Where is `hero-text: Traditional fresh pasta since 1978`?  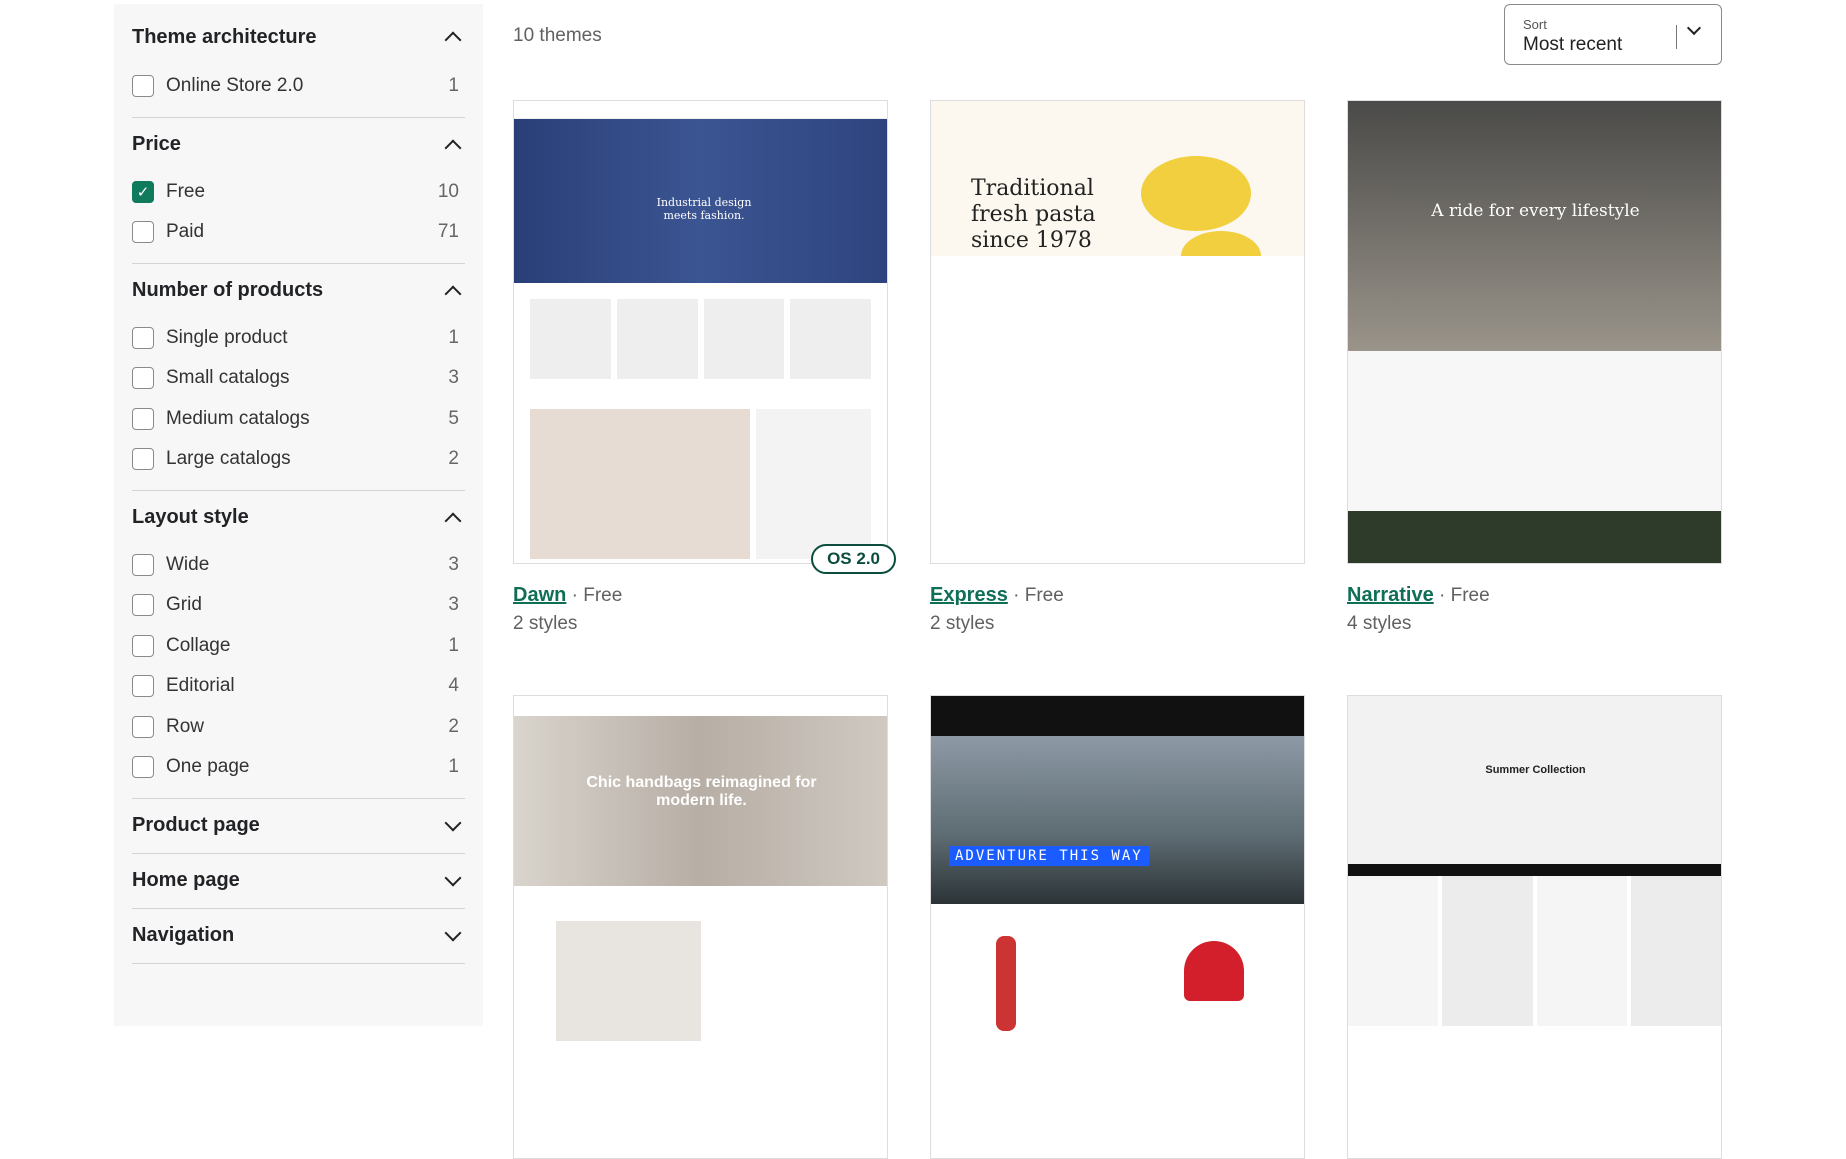 hero-text: Traditional fresh pasta since 1978 is located at coordinates (1033, 214).